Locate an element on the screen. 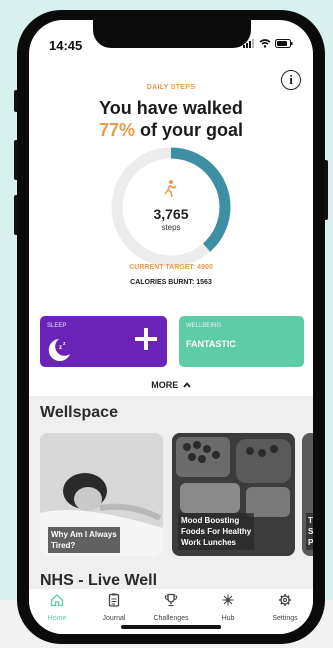 This screenshot has width=333, height=648. notch is located at coordinates (172, 34).